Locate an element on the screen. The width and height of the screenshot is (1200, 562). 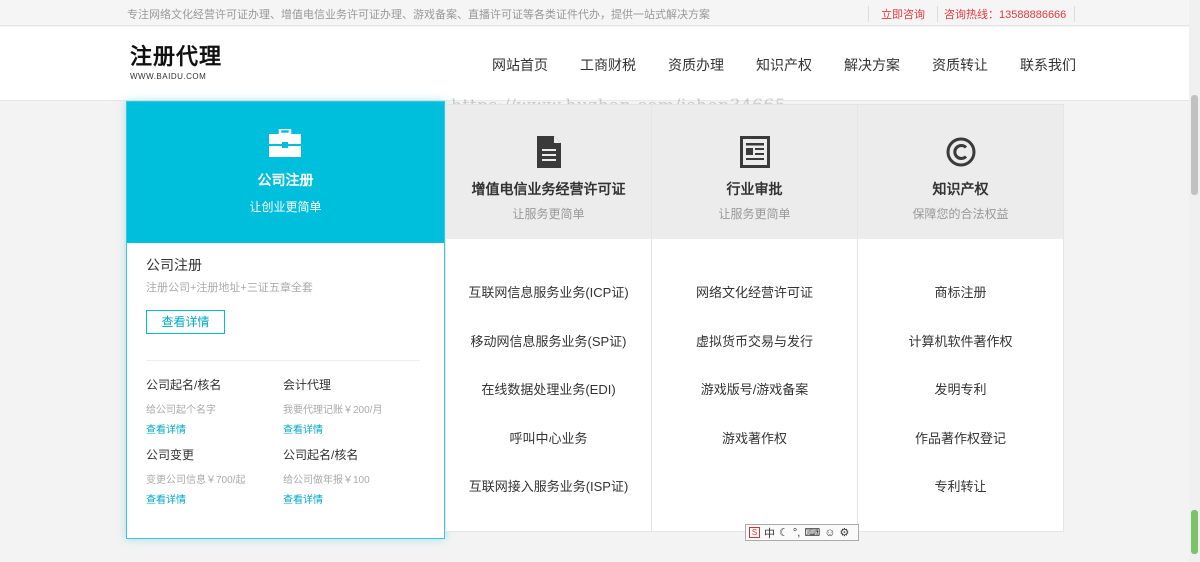
newspaper-icon is located at coordinates (755, 152).